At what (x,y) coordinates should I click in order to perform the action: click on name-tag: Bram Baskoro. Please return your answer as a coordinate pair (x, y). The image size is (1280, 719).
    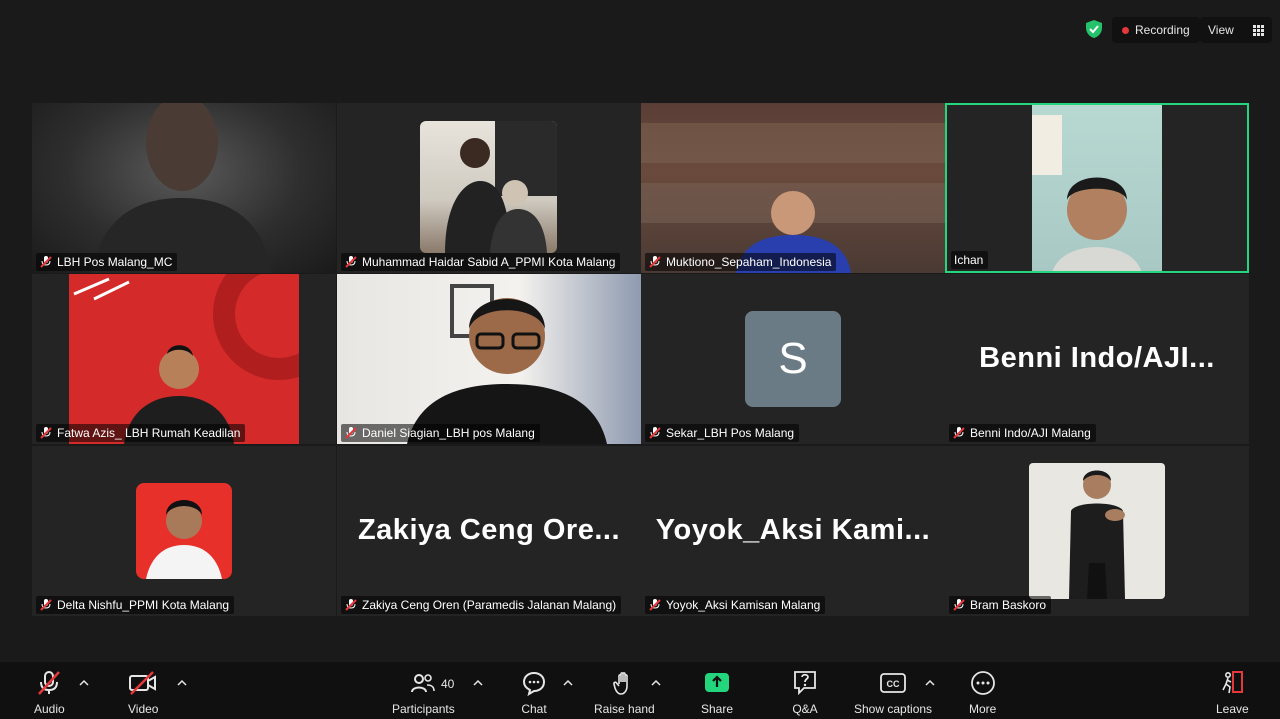
    Looking at the image, I should click on (1000, 605).